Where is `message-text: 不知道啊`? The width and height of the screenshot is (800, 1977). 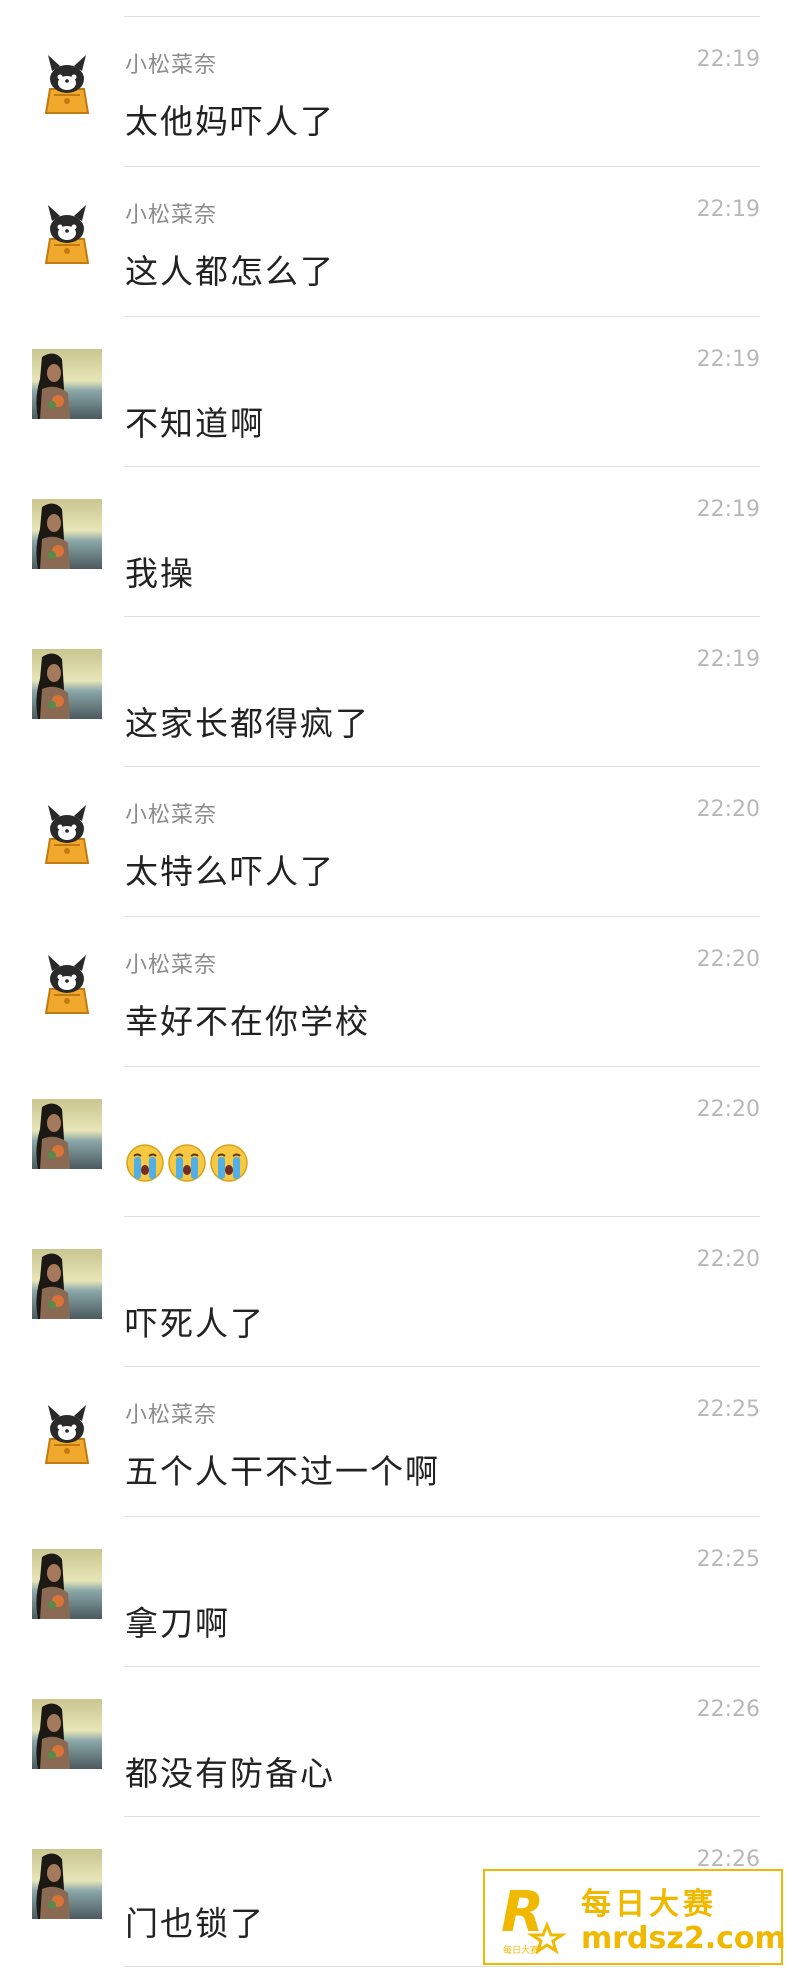
message-text: 不知道啊 is located at coordinates (195, 423).